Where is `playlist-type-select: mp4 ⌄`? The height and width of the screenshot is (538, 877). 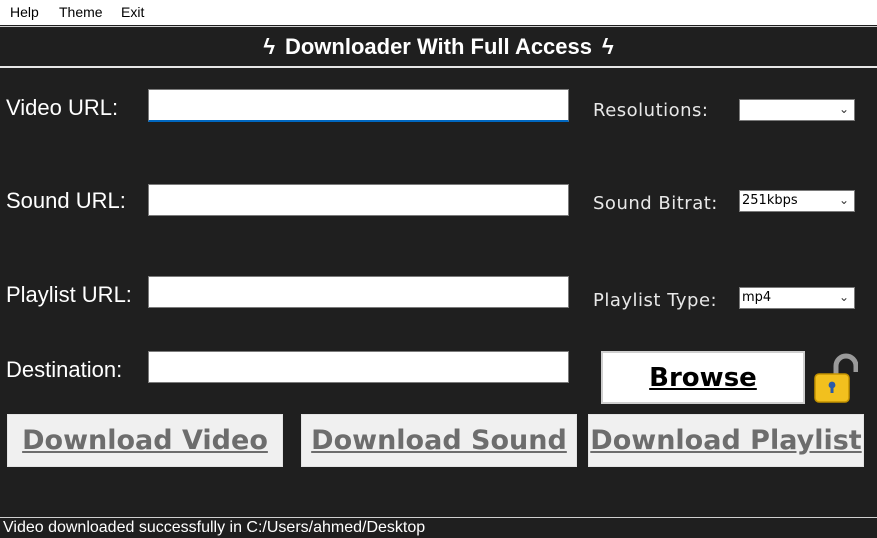 playlist-type-select: mp4 ⌄ is located at coordinates (797, 298).